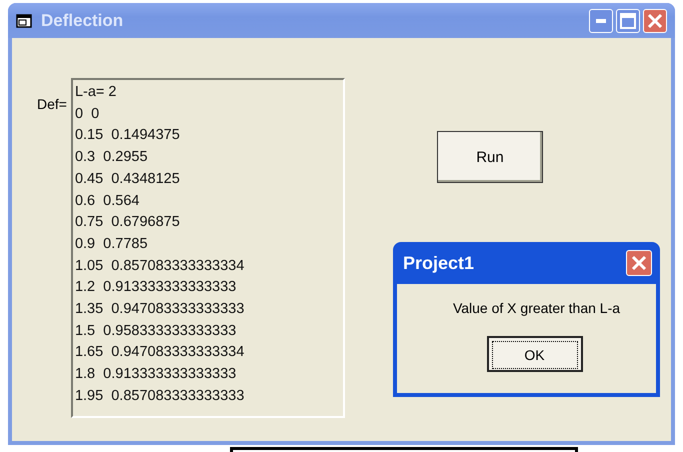  What do you see at coordinates (489, 157) in the screenshot?
I see `run-button: Run` at bounding box center [489, 157].